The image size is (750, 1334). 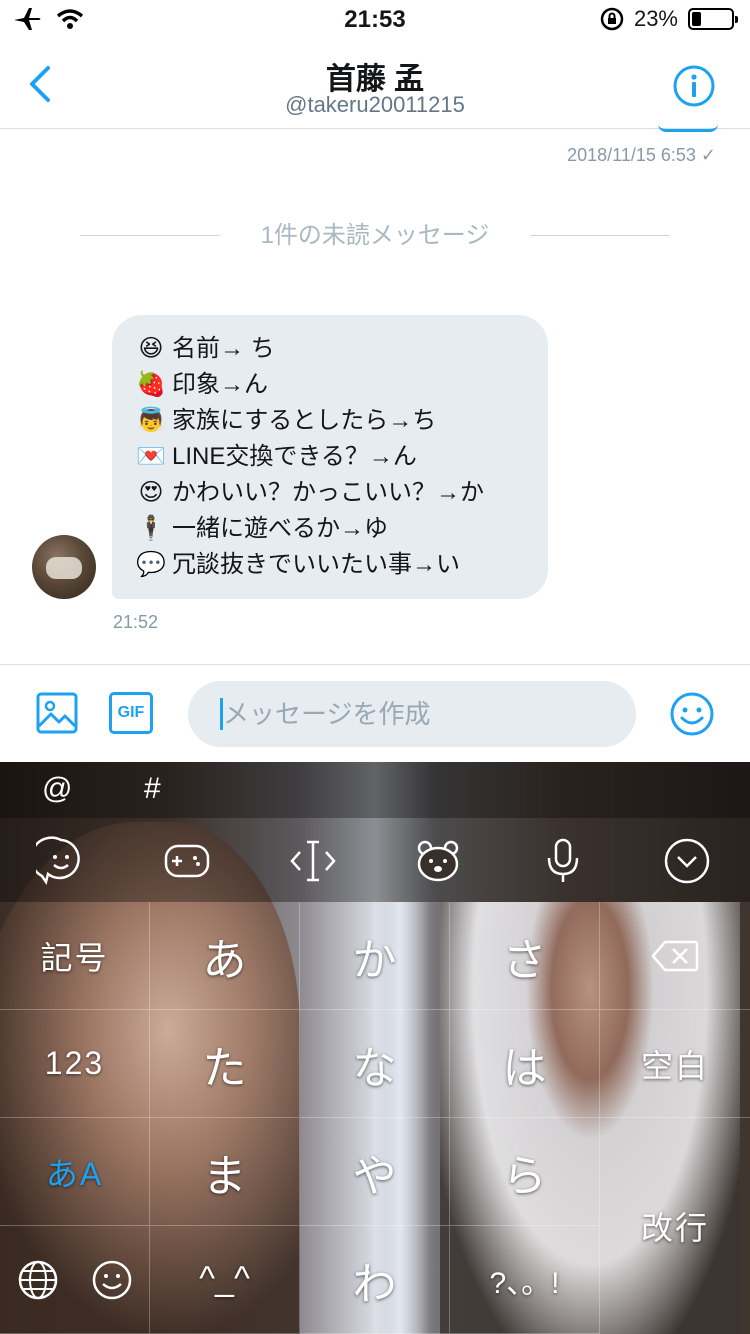 I want to click on heart-eyes-emoji-icon: 😍, so click(x=151, y=492).